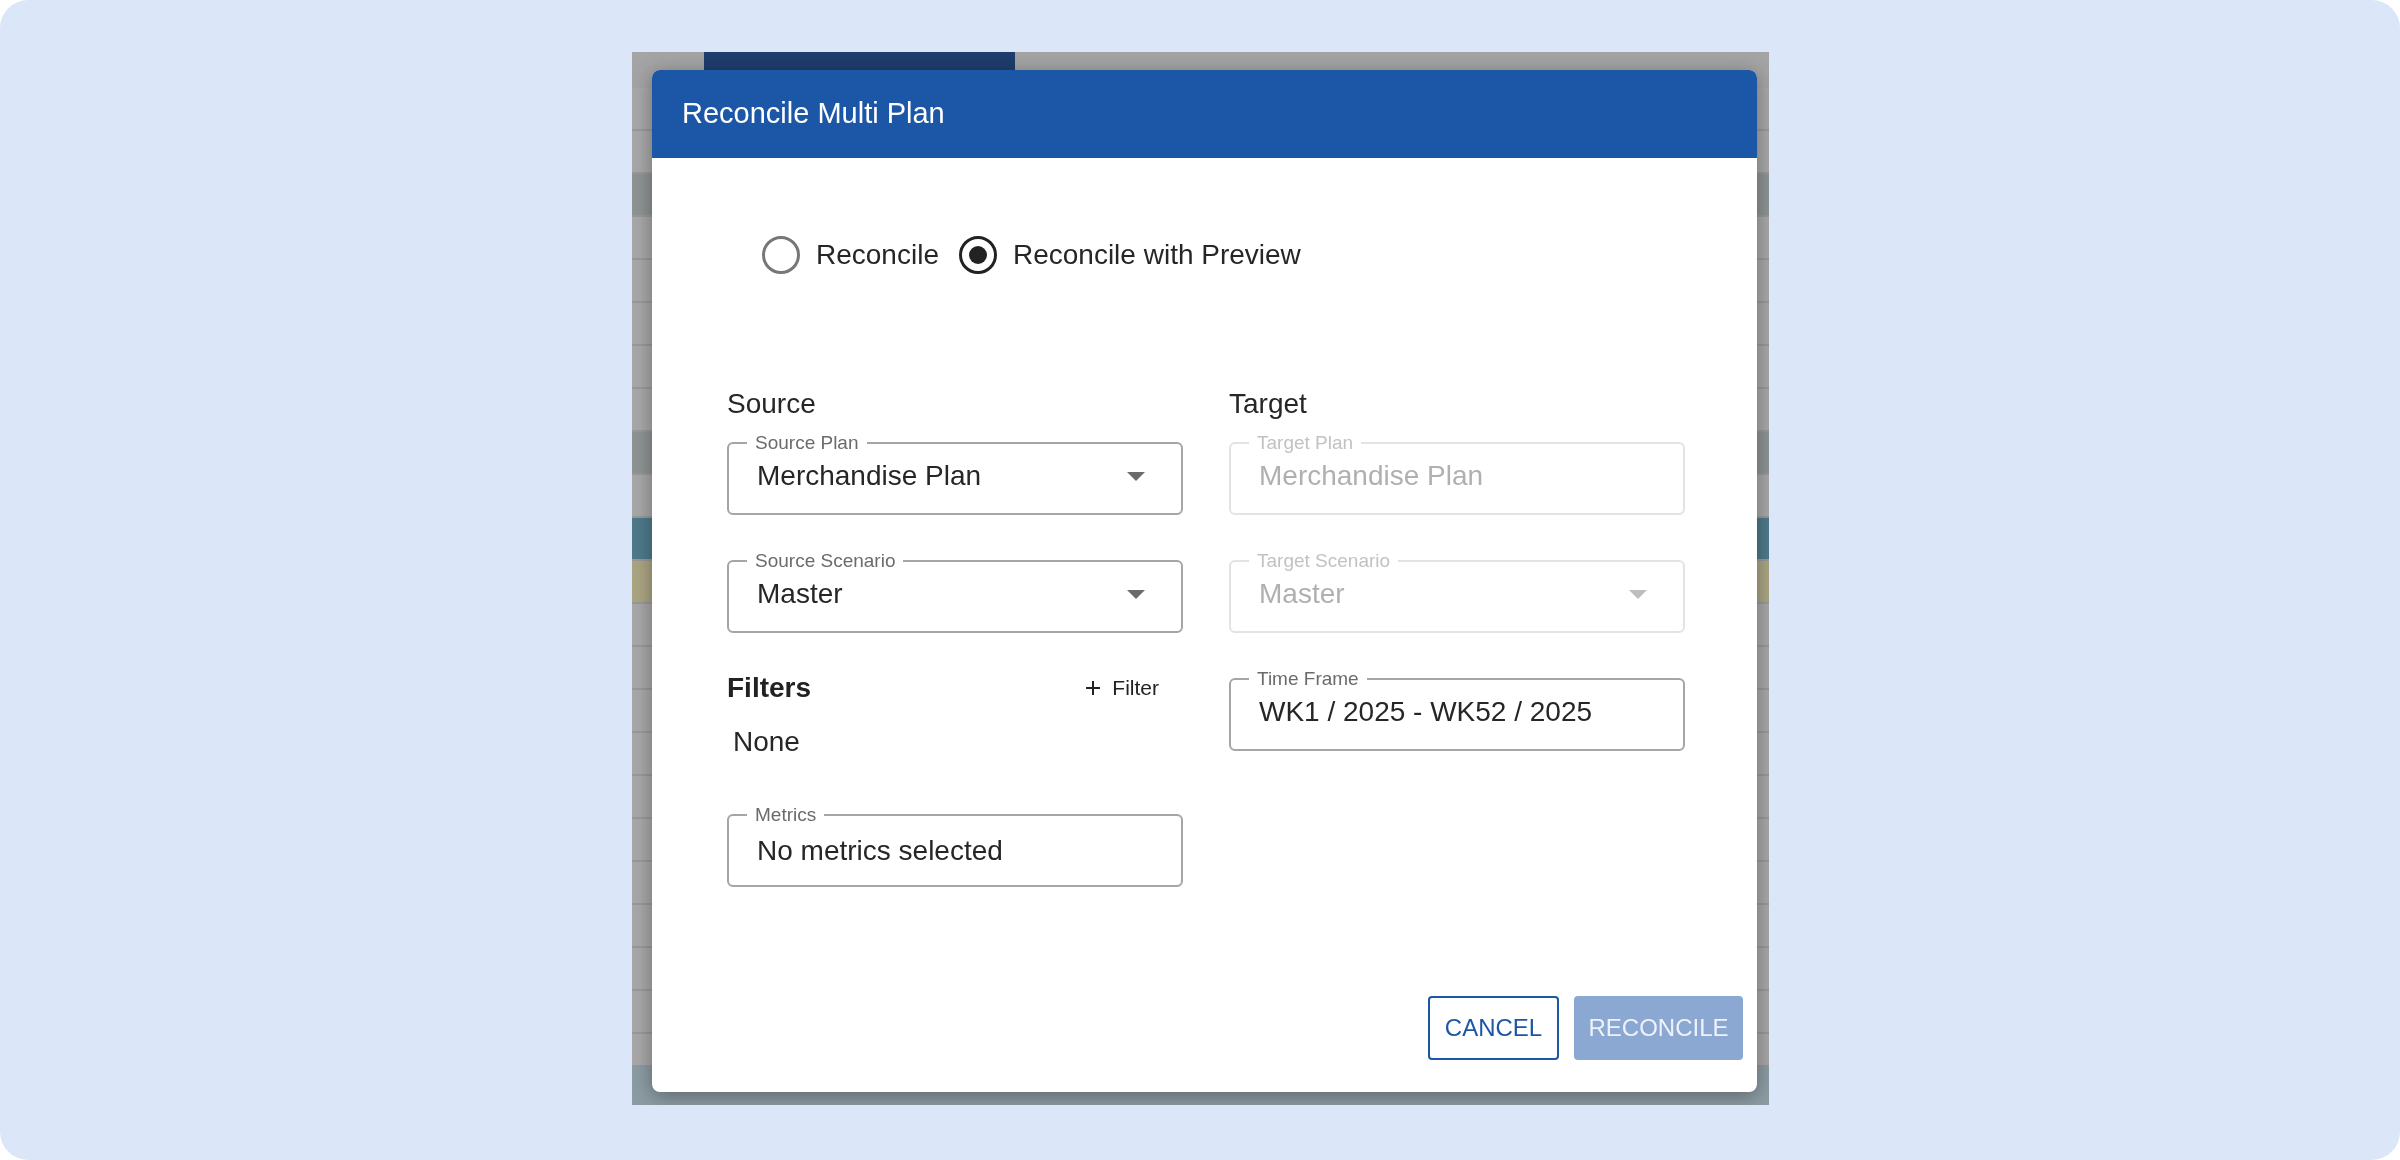 Image resolution: width=2400 pixels, height=1160 pixels. What do you see at coordinates (1426, 712) in the screenshot?
I see `field-value: WK1 / 2025 - WK52 / 2025` at bounding box center [1426, 712].